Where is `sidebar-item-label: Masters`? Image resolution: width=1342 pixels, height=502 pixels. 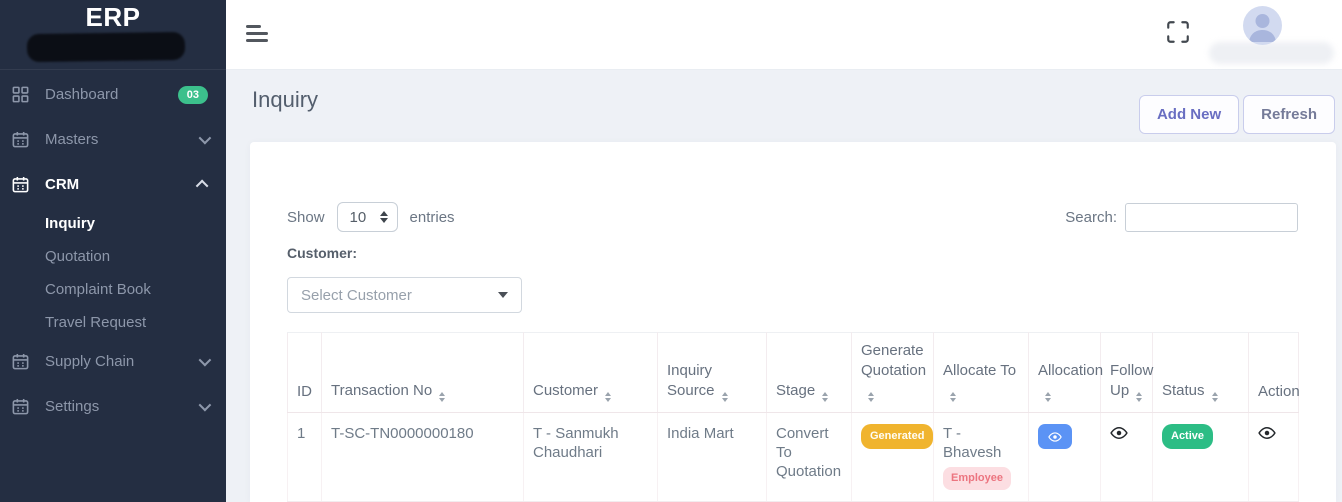 sidebar-item-label: Masters is located at coordinates (72, 139).